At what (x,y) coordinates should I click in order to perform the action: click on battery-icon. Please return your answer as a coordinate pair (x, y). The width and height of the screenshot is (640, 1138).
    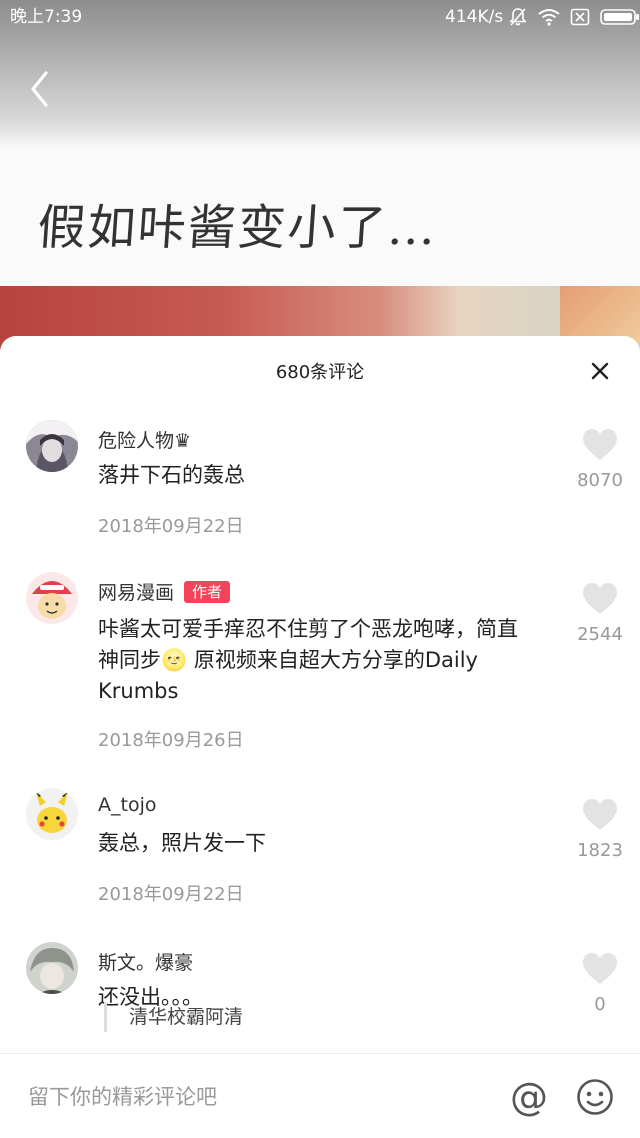
    Looking at the image, I should click on (619, 17).